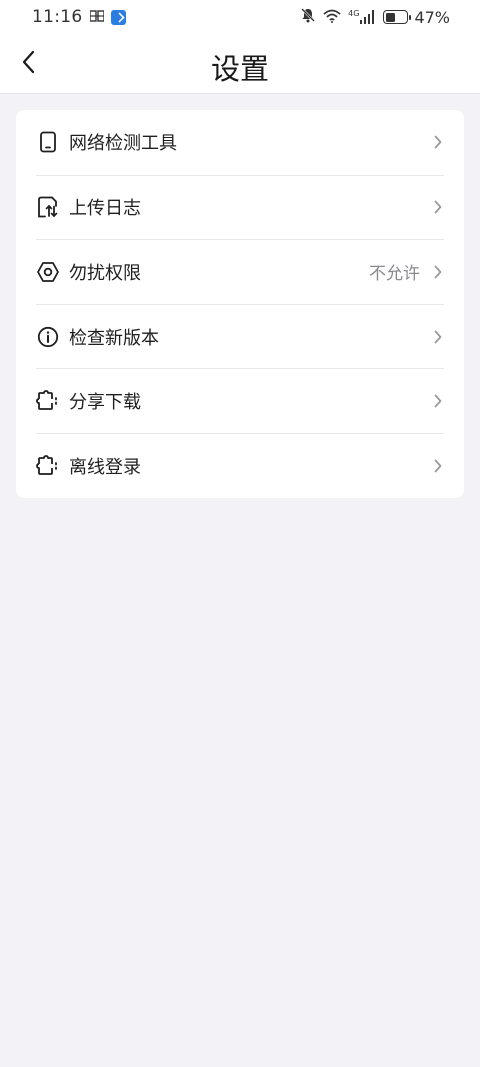  I want to click on phone-device-icon, so click(48, 142).